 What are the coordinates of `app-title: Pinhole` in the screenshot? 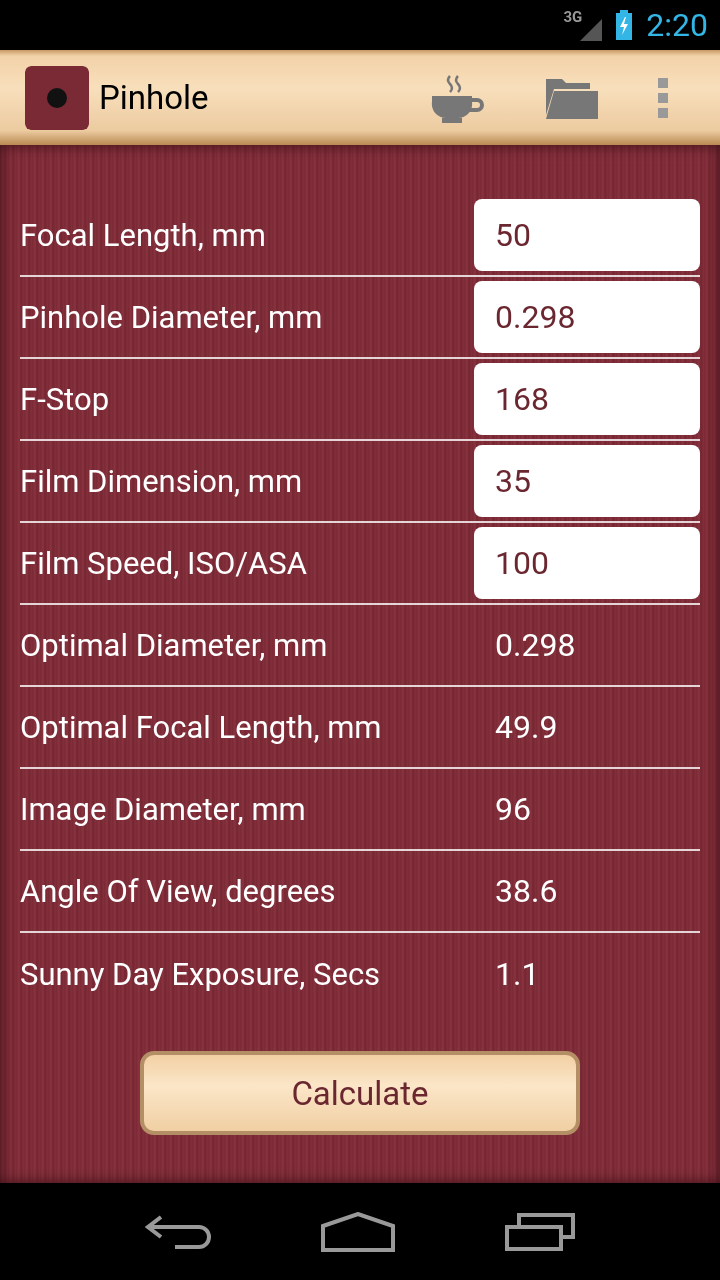 It's located at (154, 97).